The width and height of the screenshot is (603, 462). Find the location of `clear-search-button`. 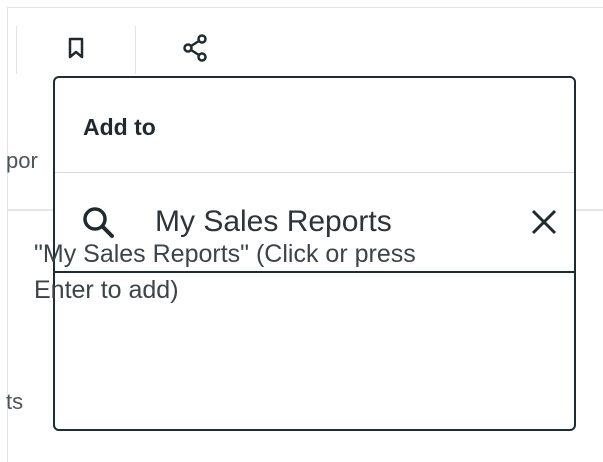

clear-search-button is located at coordinates (544, 222).